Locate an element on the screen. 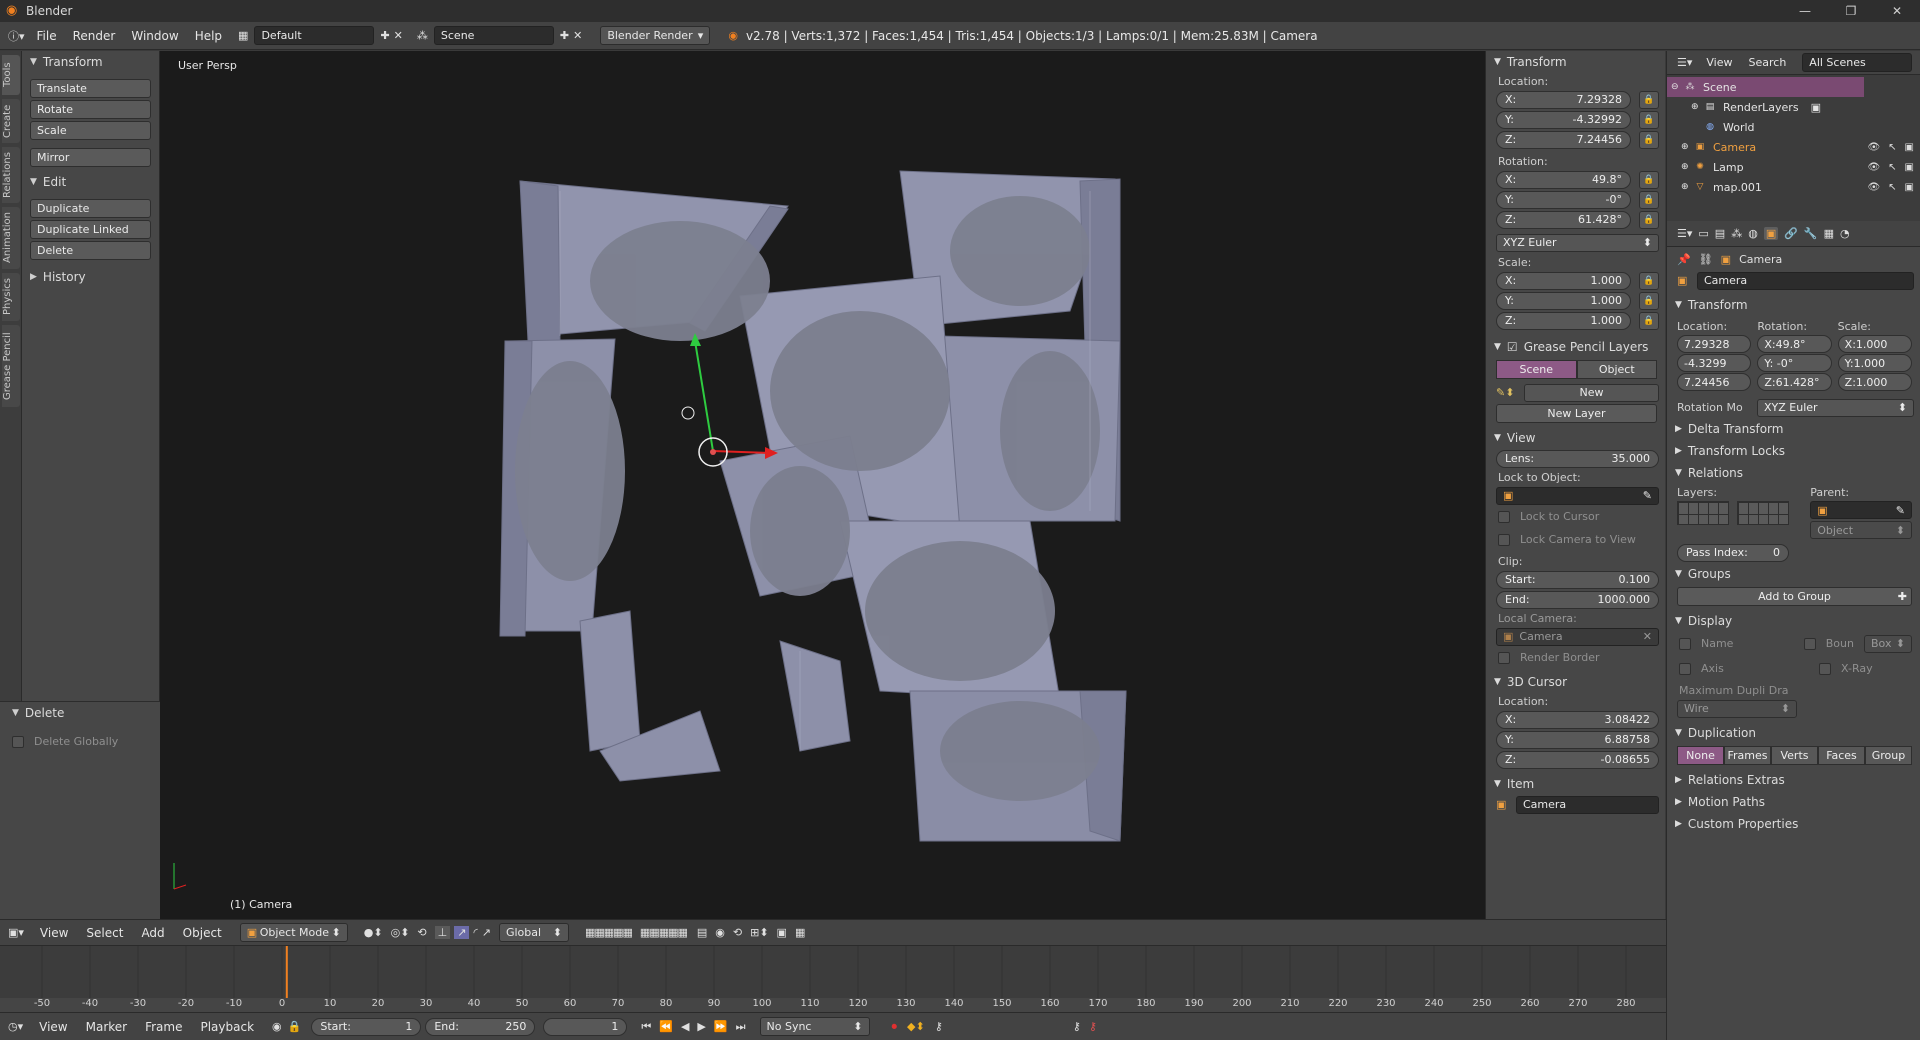  layer-grid is located at coordinates (1740, 513).